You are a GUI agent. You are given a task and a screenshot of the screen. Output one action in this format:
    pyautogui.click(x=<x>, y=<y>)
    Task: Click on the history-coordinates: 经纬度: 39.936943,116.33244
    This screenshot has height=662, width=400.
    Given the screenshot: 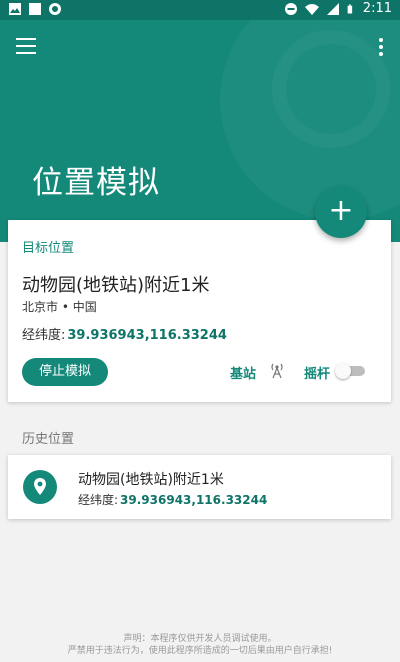 What is the action you would take?
    pyautogui.click(x=172, y=499)
    